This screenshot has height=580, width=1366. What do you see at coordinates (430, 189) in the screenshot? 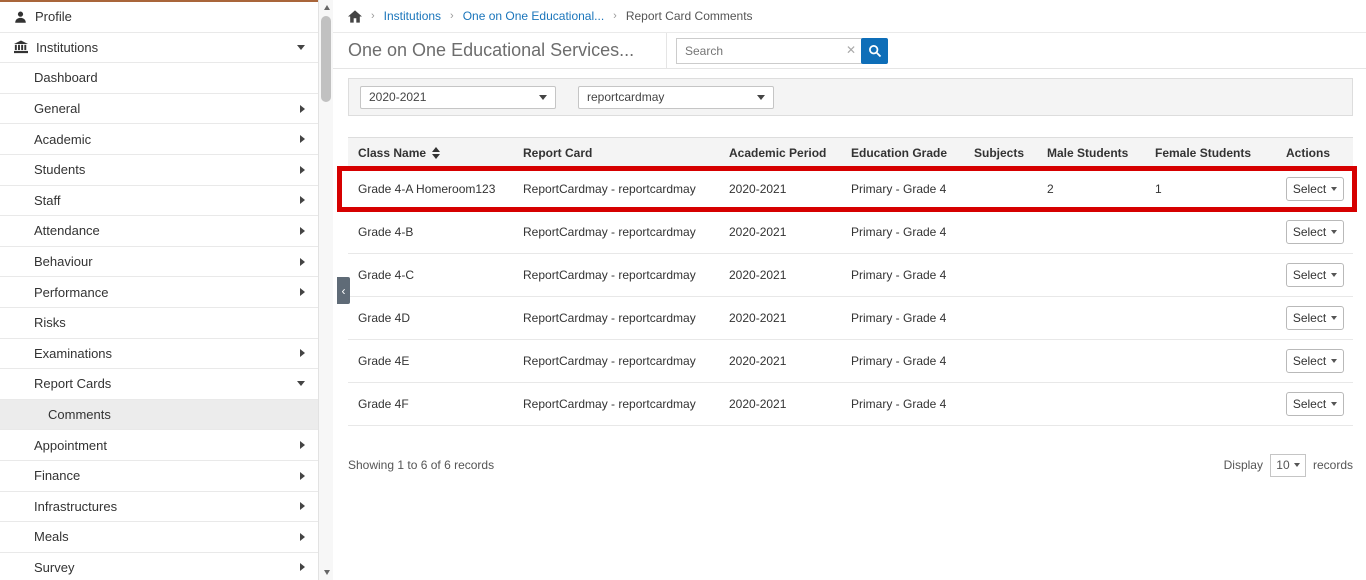
I see `cell-class-name: Grade 4-A Homeroom123` at bounding box center [430, 189].